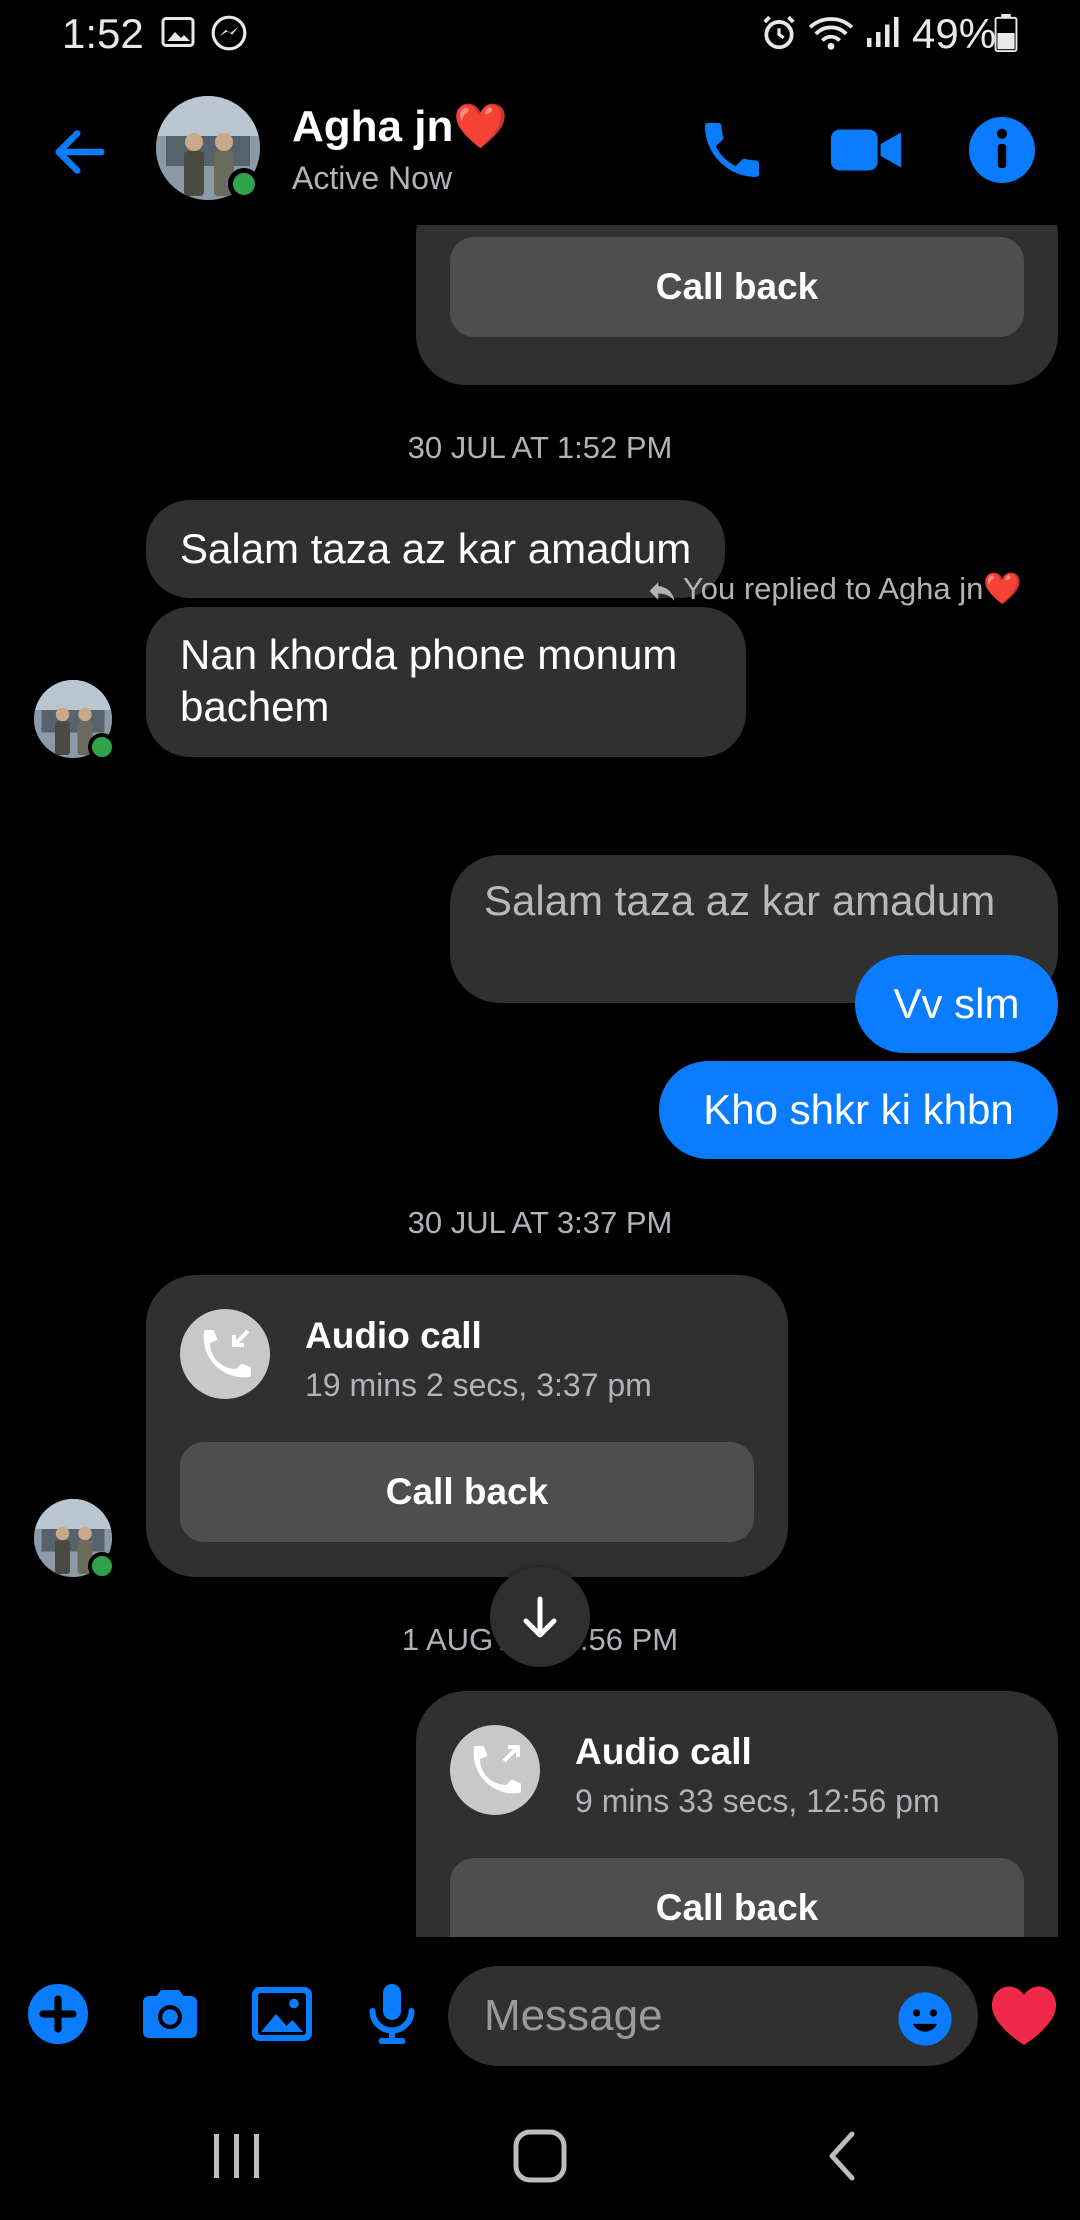  I want to click on camera-button, so click(170, 2014).